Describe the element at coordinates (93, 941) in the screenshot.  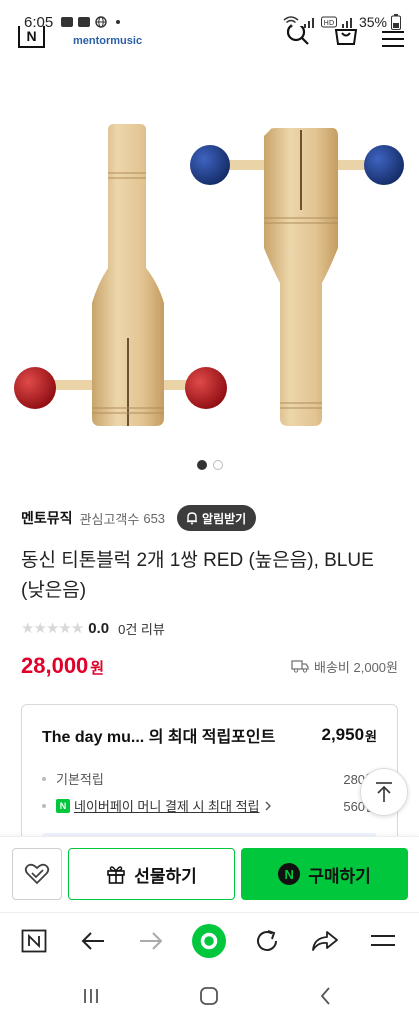
I see `back-arrow-icon` at that location.